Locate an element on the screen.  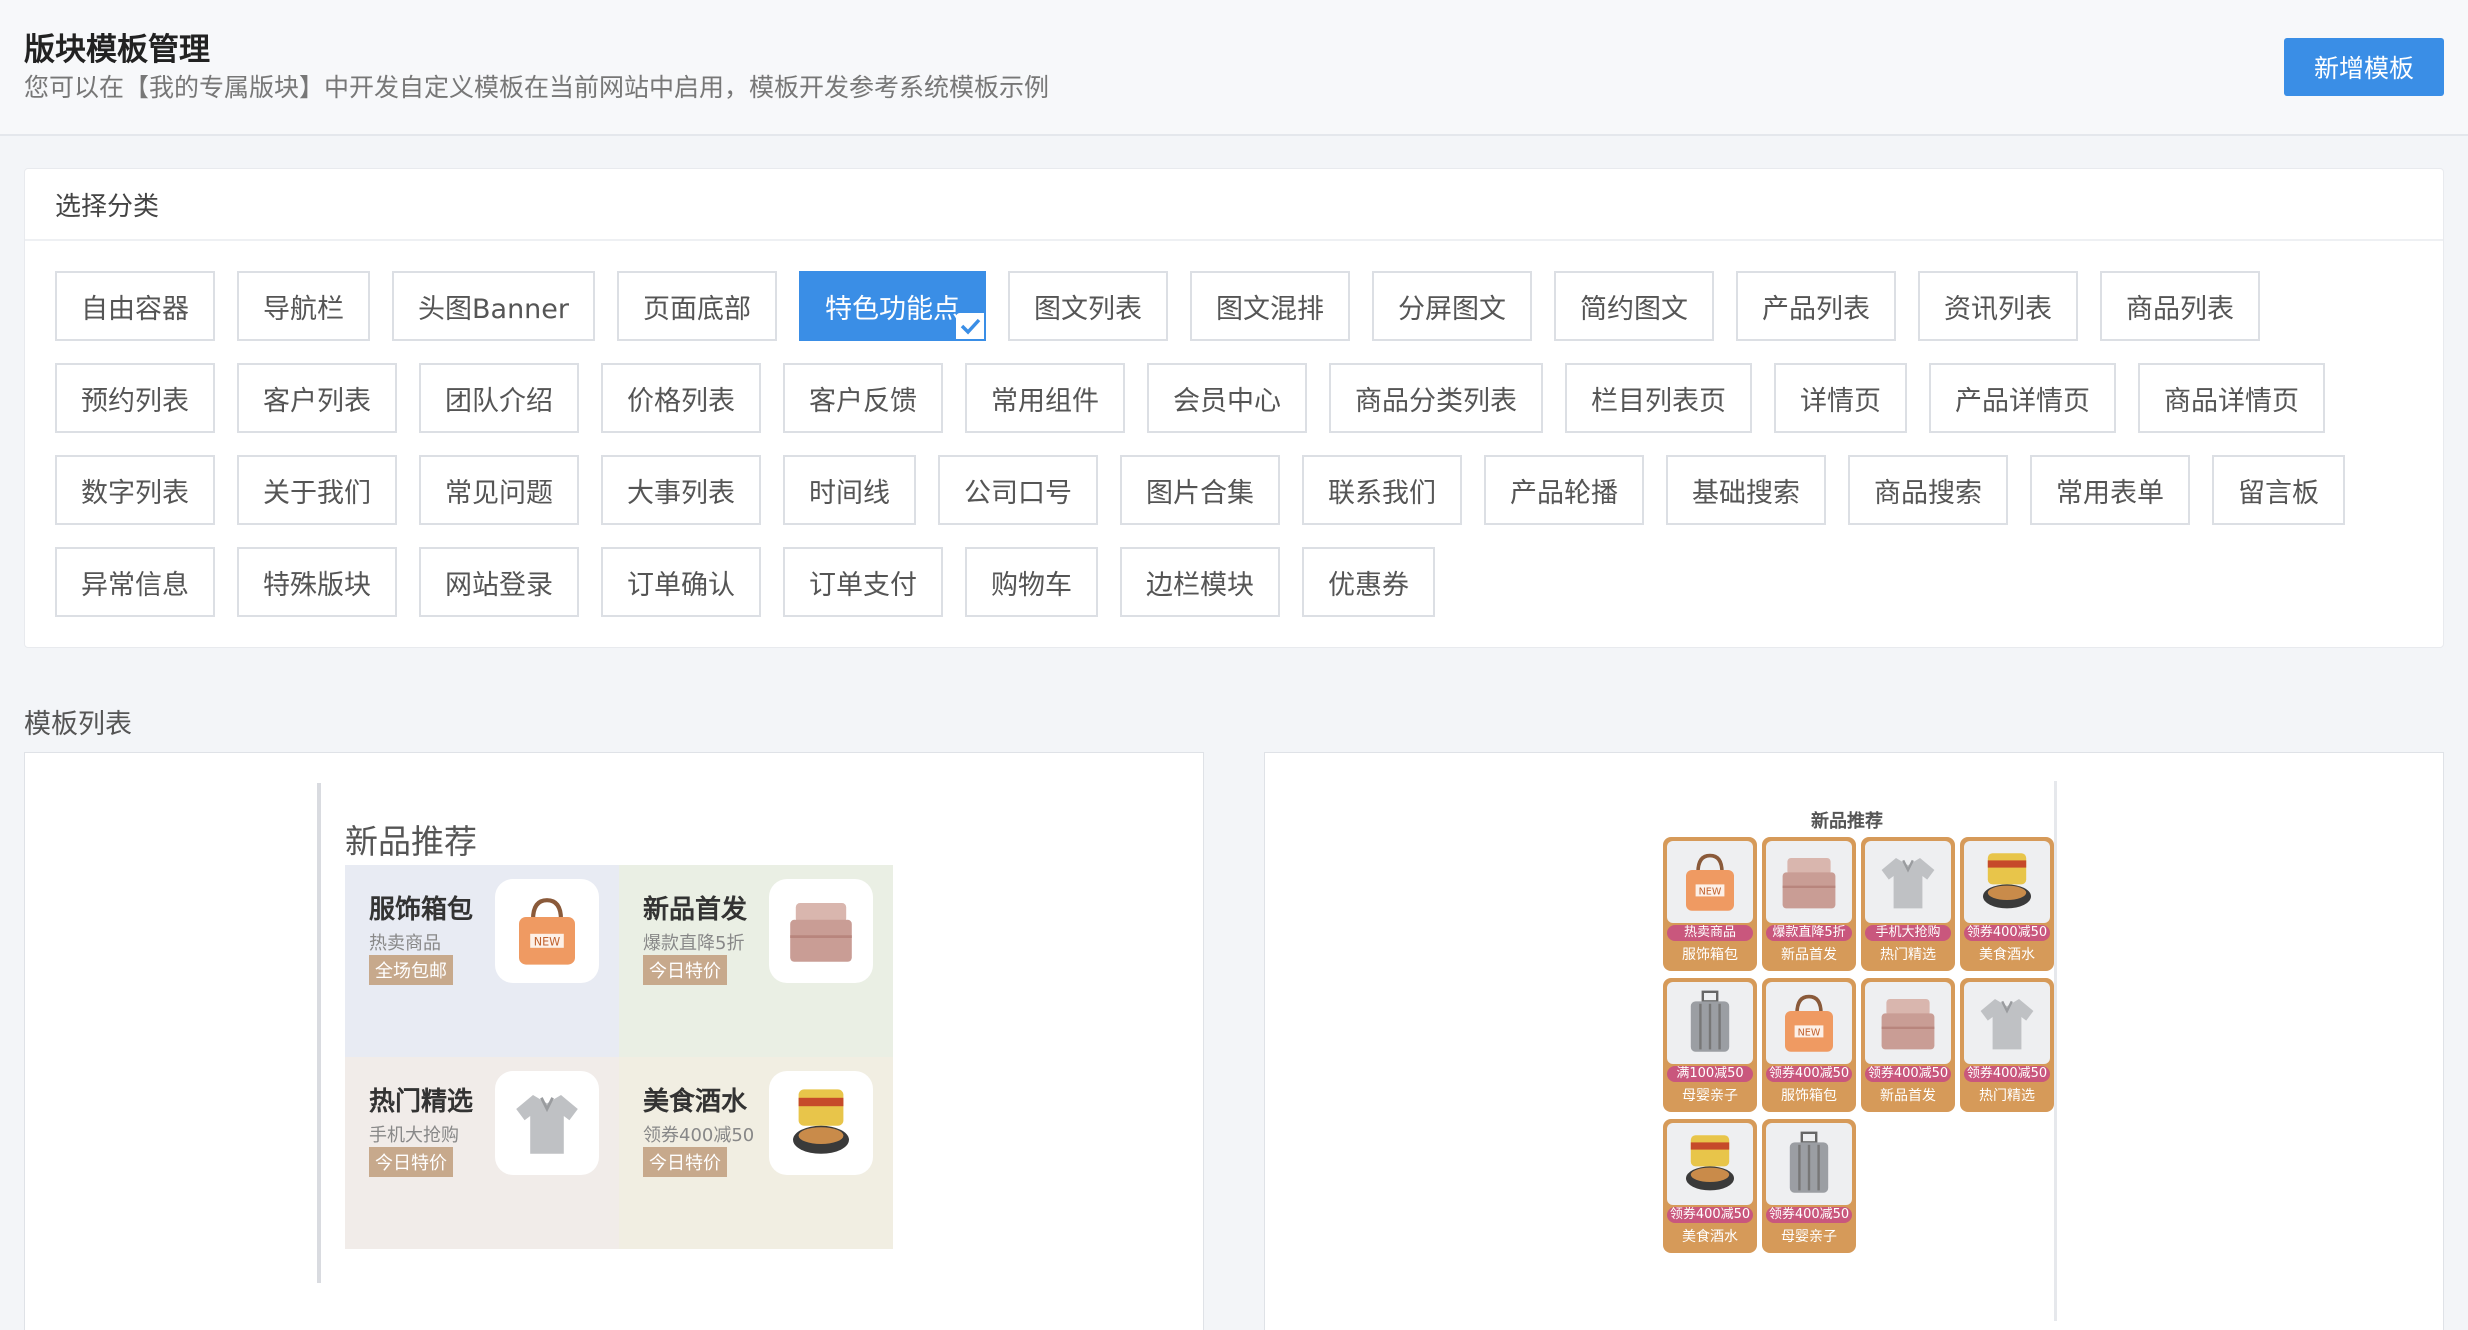
category-button: 价格列表 is located at coordinates (681, 398).